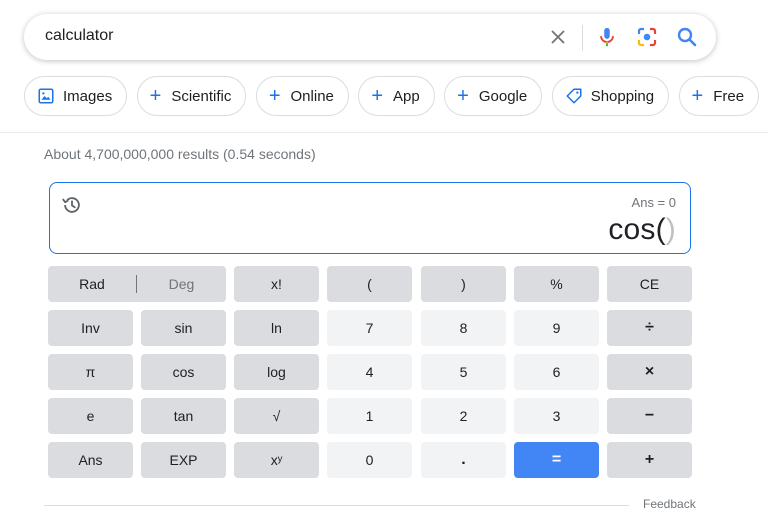 The width and height of the screenshot is (768, 521). Describe the element at coordinates (90, 460) in the screenshot. I see `ans-key: Ans` at that location.